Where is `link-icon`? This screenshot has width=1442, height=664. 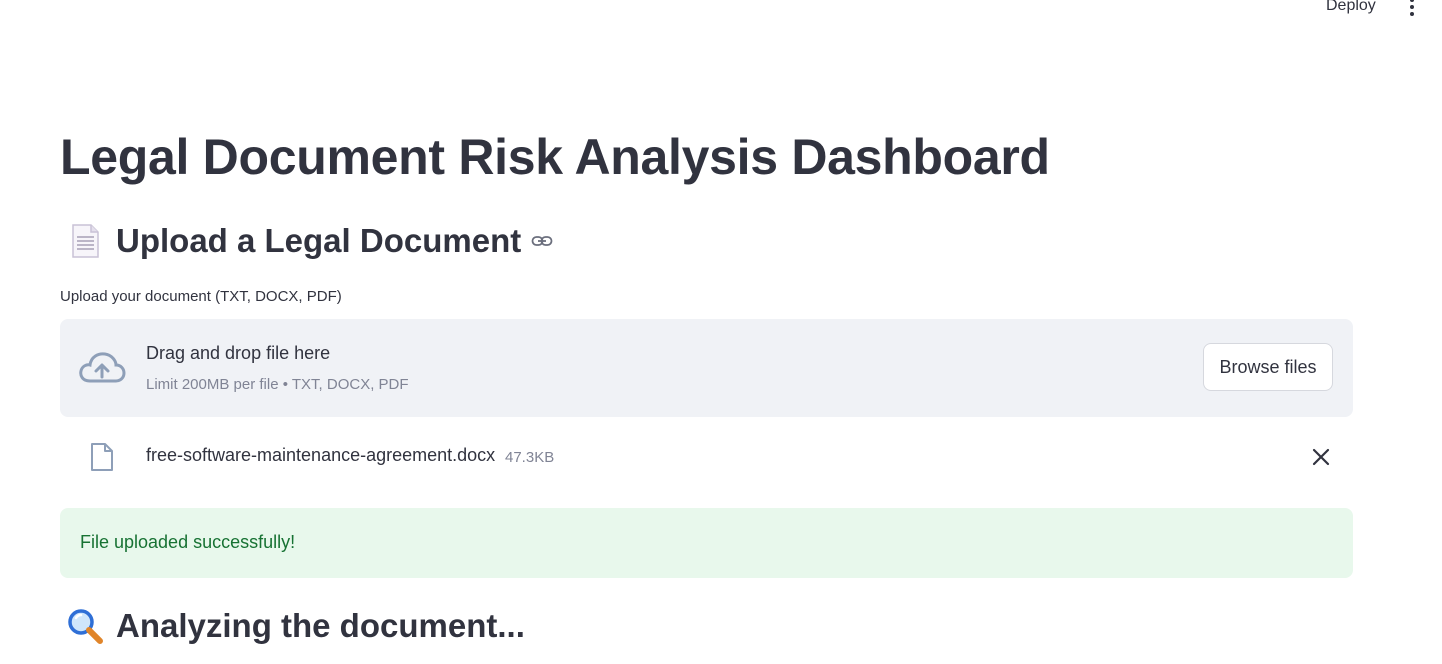
link-icon is located at coordinates (542, 241).